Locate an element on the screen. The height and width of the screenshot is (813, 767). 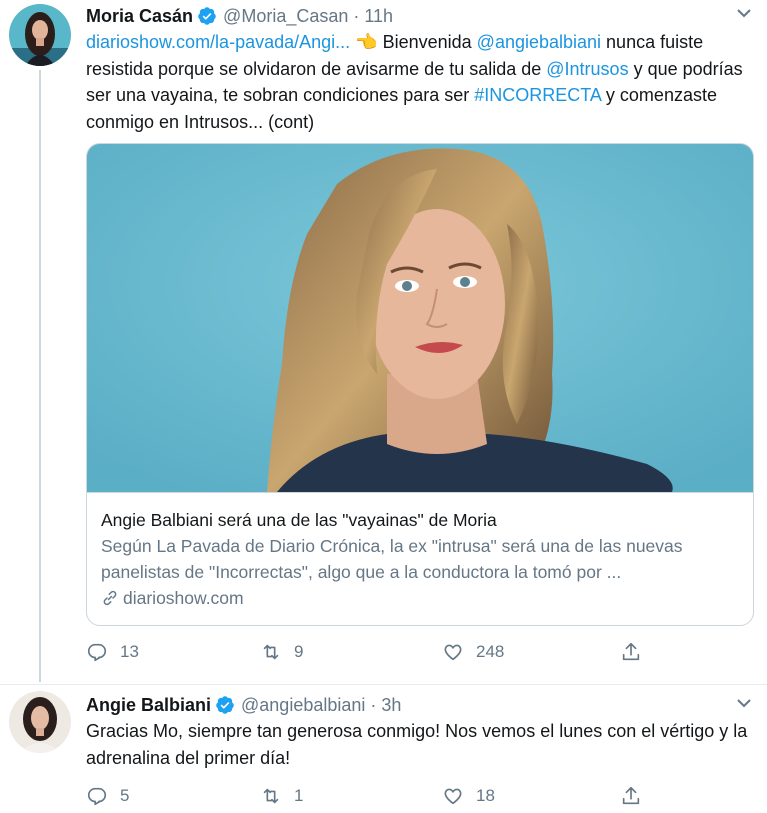
tweet-header: Angie Balbiani @angiebalbiani · 3h is located at coordinates (243, 705).